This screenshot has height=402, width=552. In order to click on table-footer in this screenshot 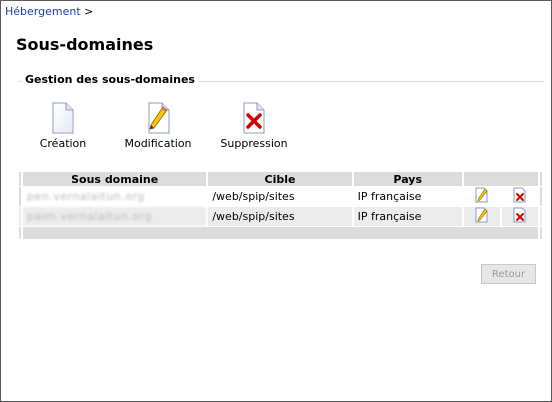, I will do `click(280, 233)`.